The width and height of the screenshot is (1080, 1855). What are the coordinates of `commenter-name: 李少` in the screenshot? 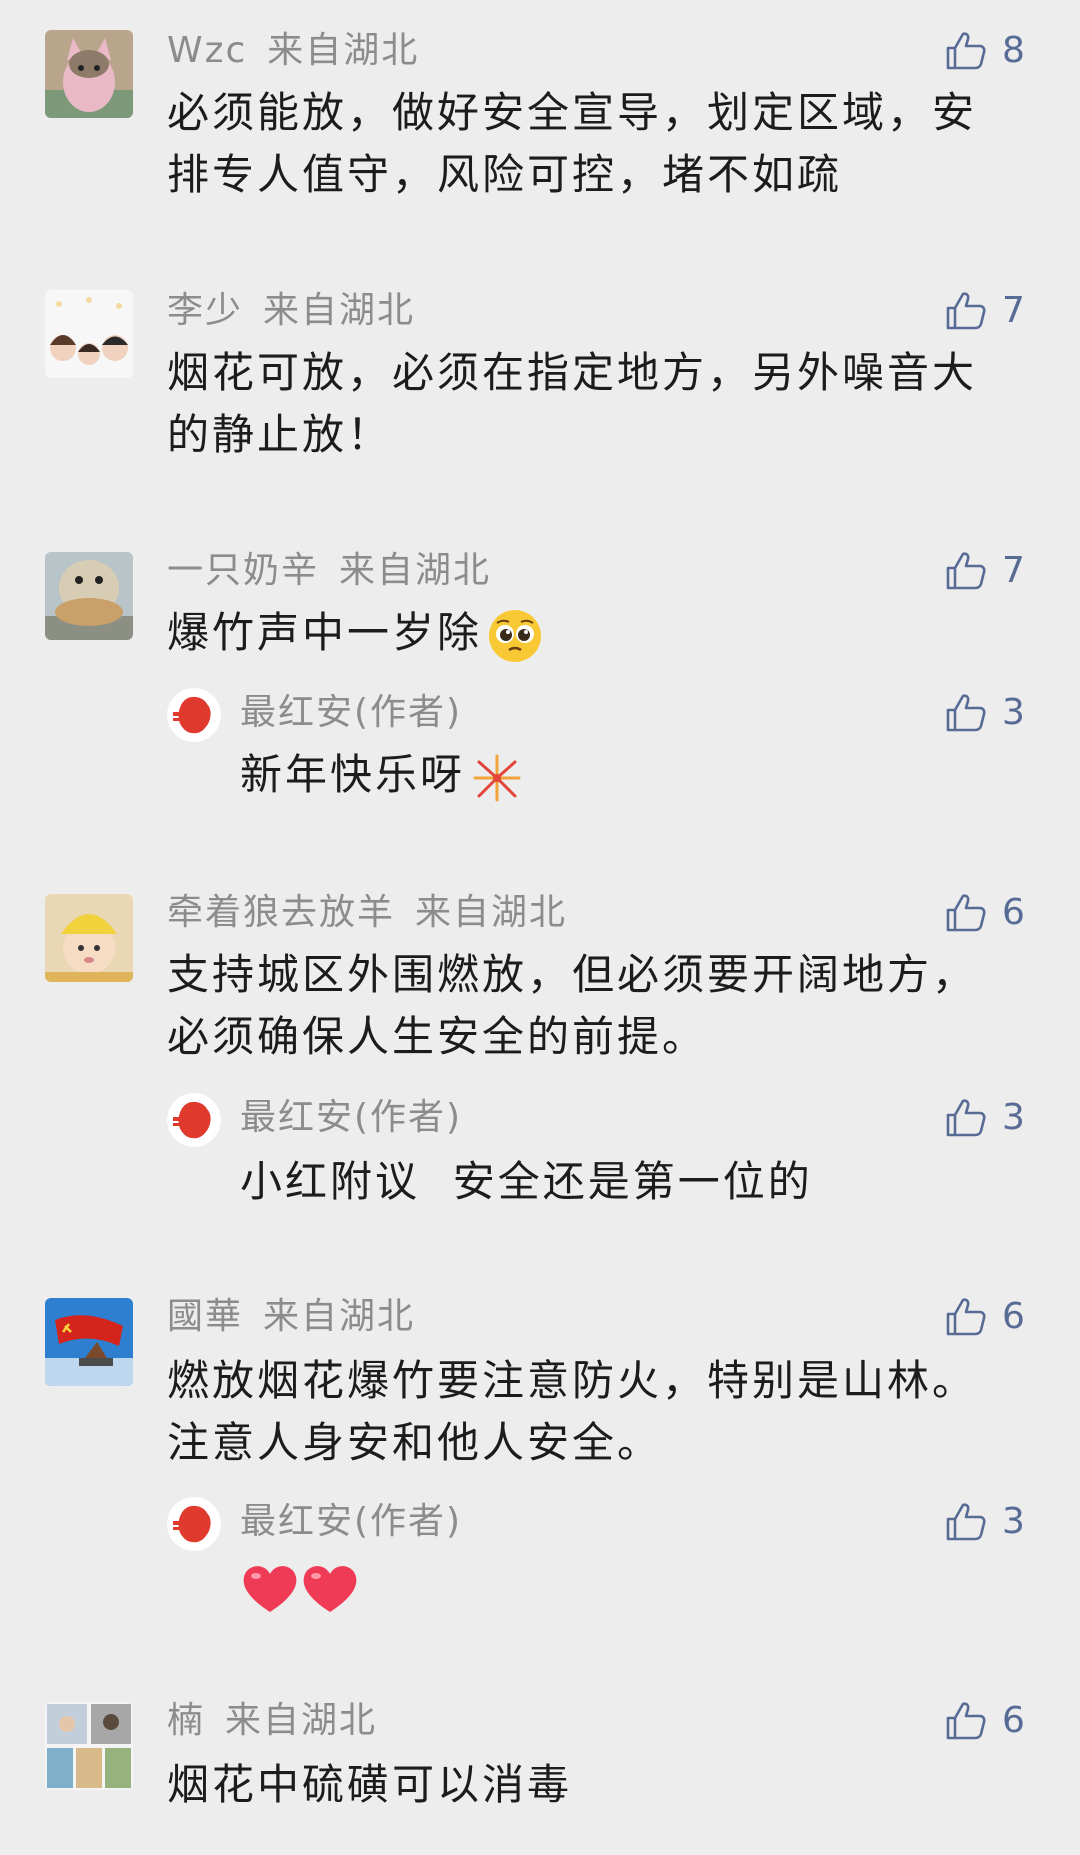 It's located at (205, 310).